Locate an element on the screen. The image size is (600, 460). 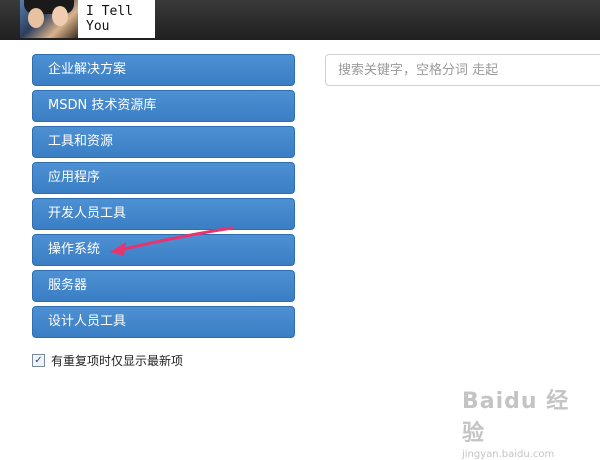
dedupe-checkbox: ✓ is located at coordinates (38, 360).